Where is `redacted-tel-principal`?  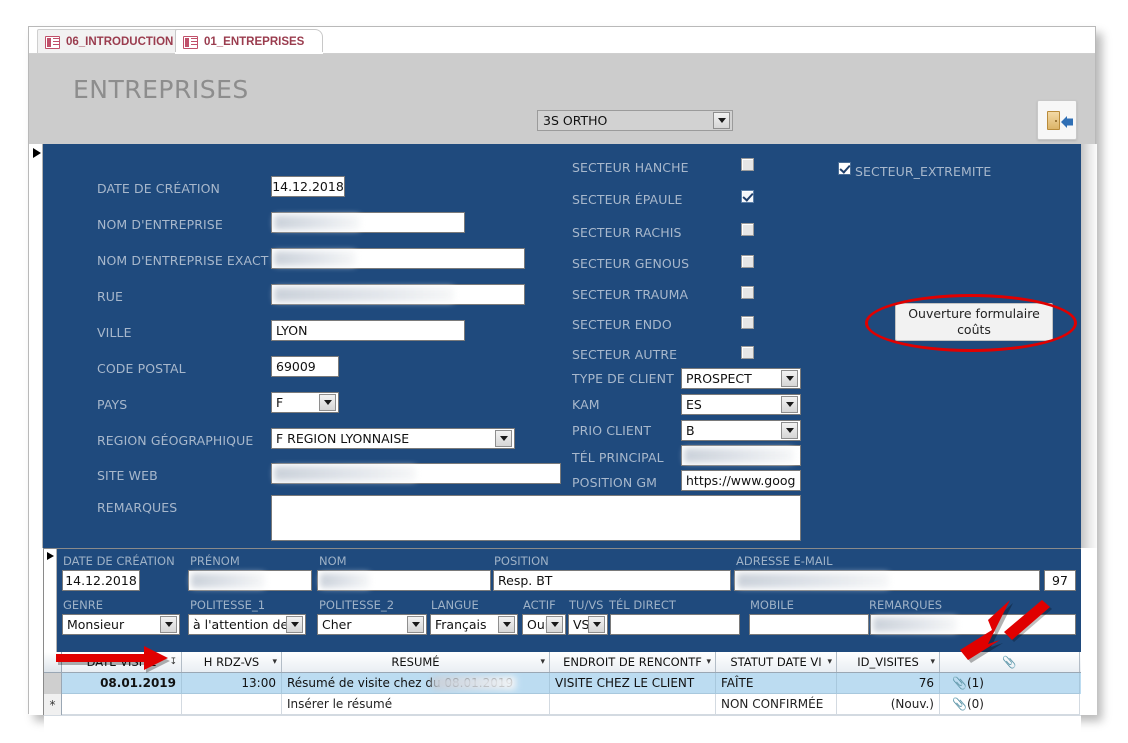
redacted-tel-principal is located at coordinates (739, 455).